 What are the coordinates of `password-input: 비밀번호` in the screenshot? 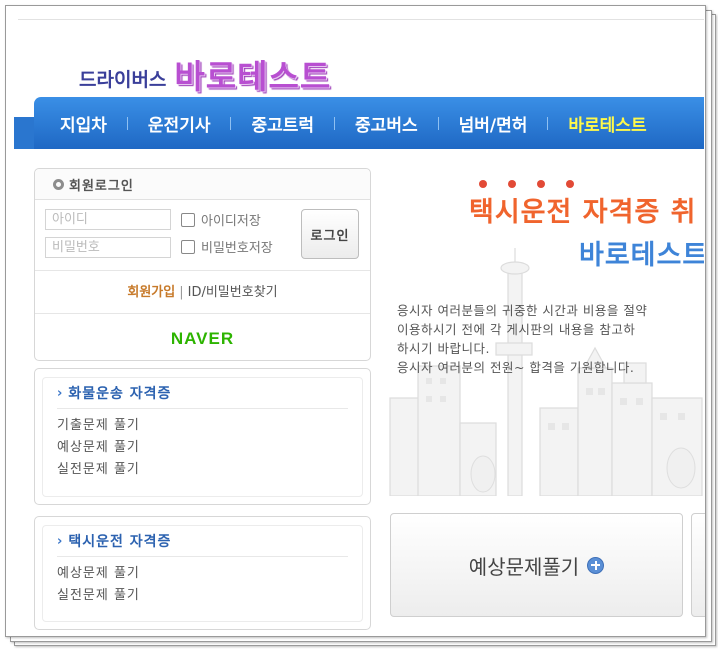 It's located at (108, 247).